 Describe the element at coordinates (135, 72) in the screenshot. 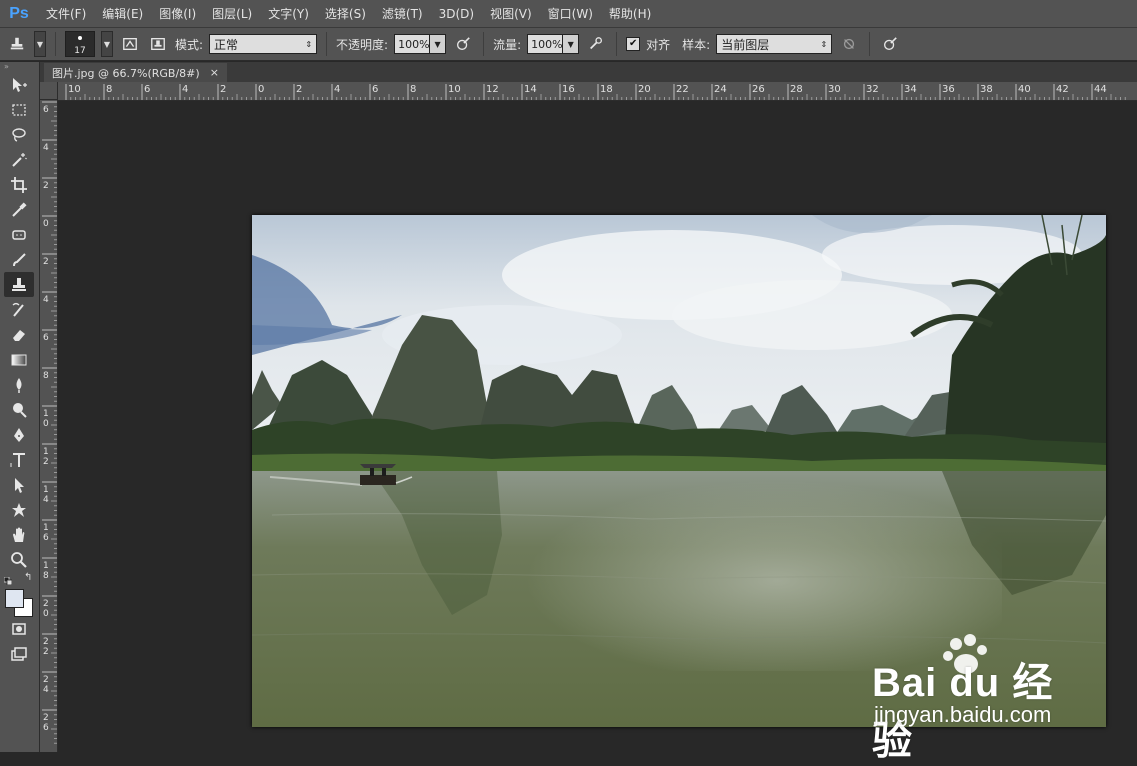

I see `document-tab: 图片.jpg @ 66.7%(RGB/8#) ×` at that location.